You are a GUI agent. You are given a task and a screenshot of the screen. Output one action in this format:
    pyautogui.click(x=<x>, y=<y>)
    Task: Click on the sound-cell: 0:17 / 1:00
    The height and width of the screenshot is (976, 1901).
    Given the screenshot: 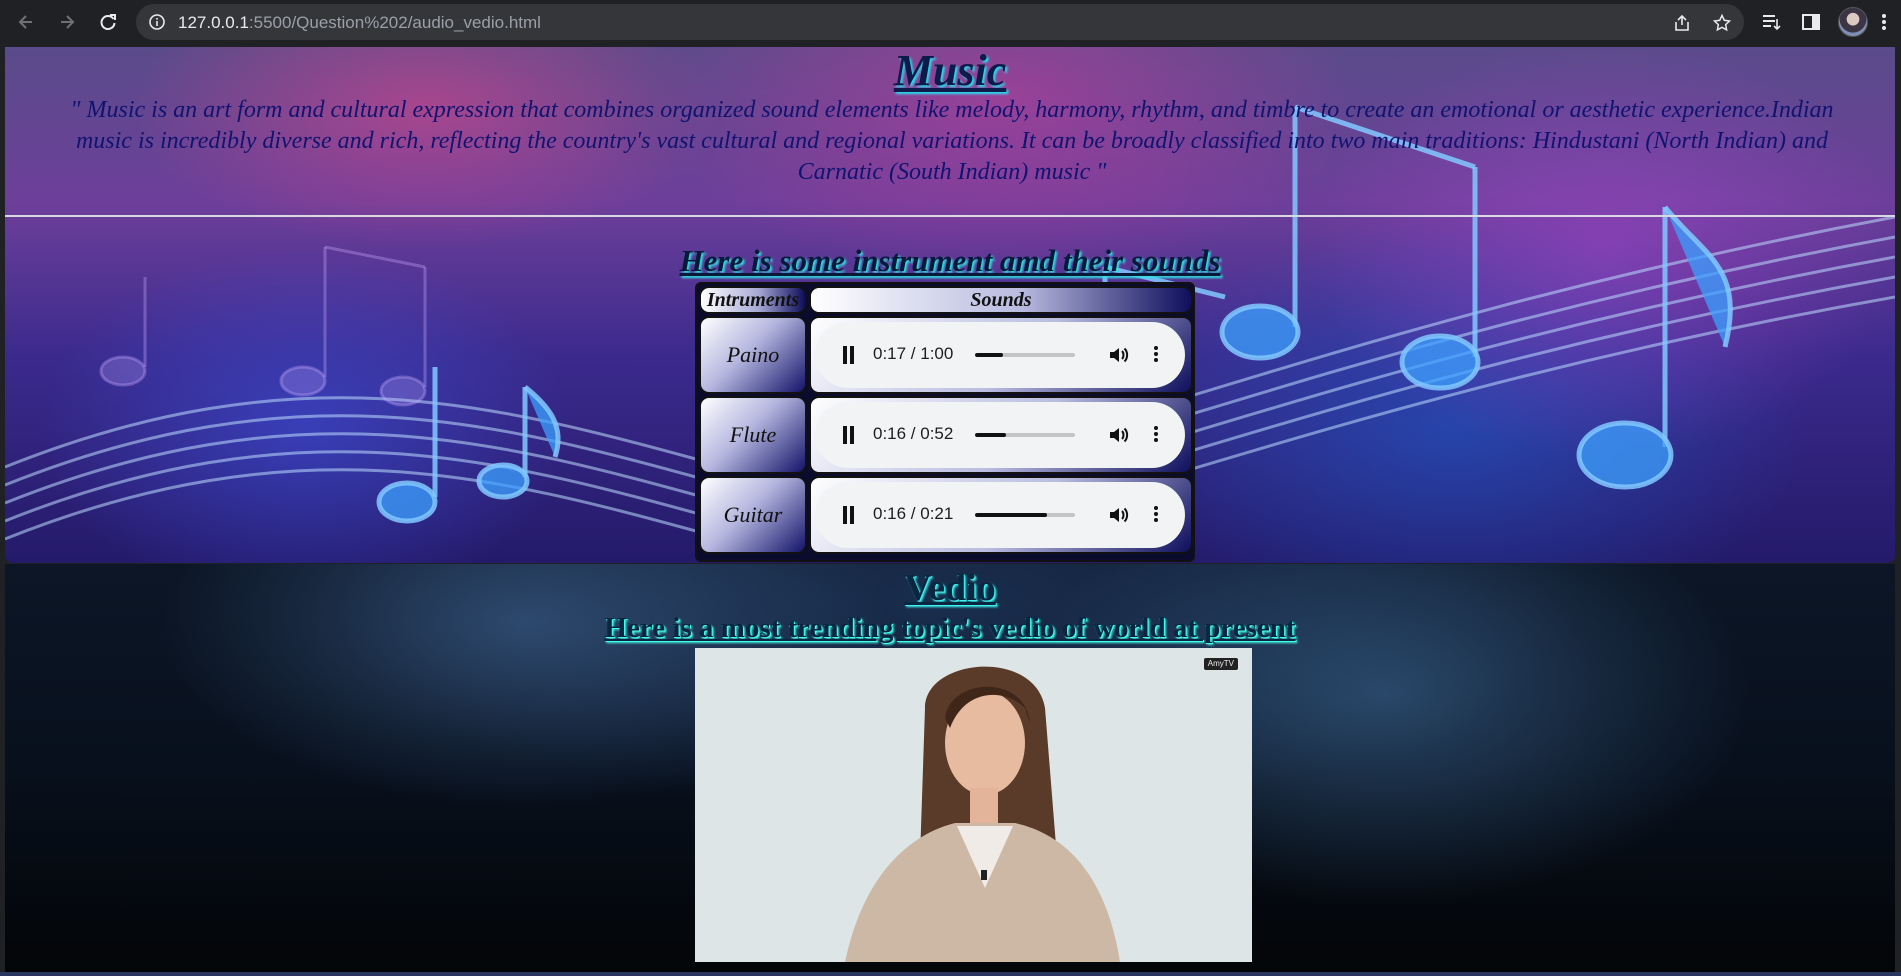 What is the action you would take?
    pyautogui.click(x=1001, y=355)
    